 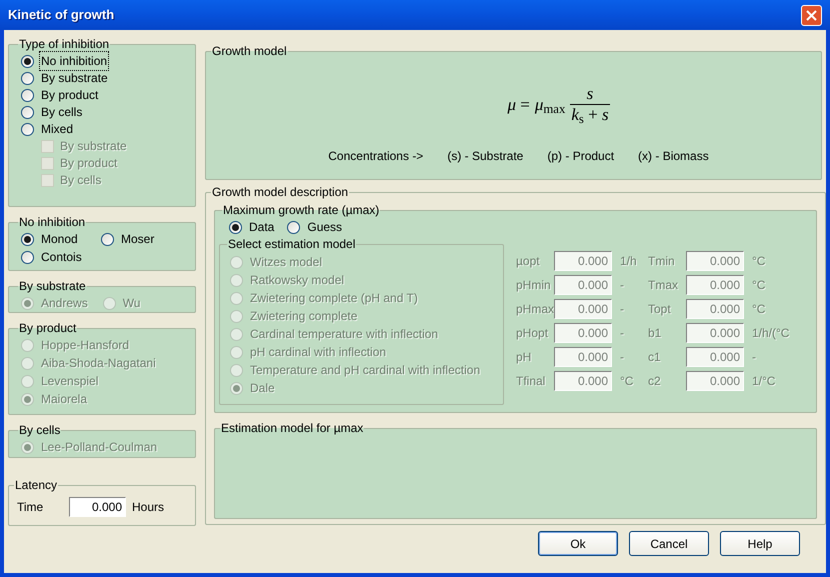 I want to click on radio-button: By substrate, so click(x=104, y=78).